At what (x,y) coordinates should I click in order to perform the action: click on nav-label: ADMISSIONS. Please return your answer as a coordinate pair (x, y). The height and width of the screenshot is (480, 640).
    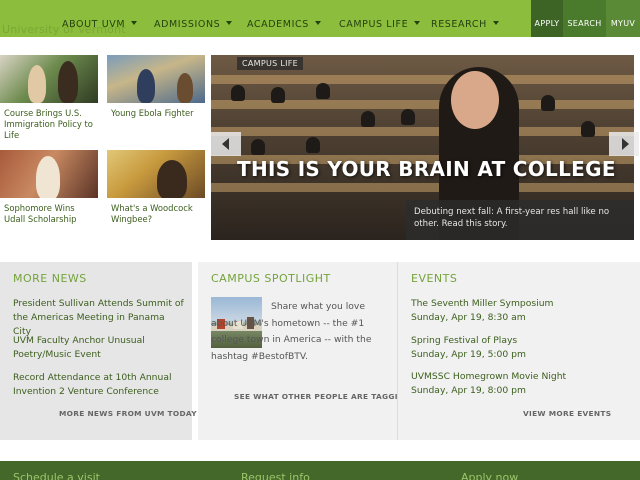
    Looking at the image, I should click on (187, 24).